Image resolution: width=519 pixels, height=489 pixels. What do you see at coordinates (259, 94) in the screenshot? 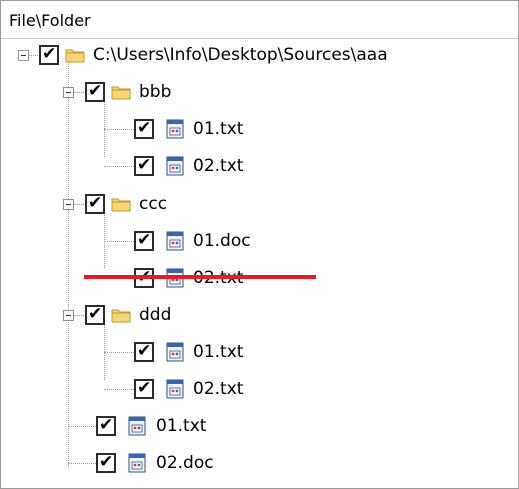
I see `tree-node-folder-bbb: ✔ bbb` at bounding box center [259, 94].